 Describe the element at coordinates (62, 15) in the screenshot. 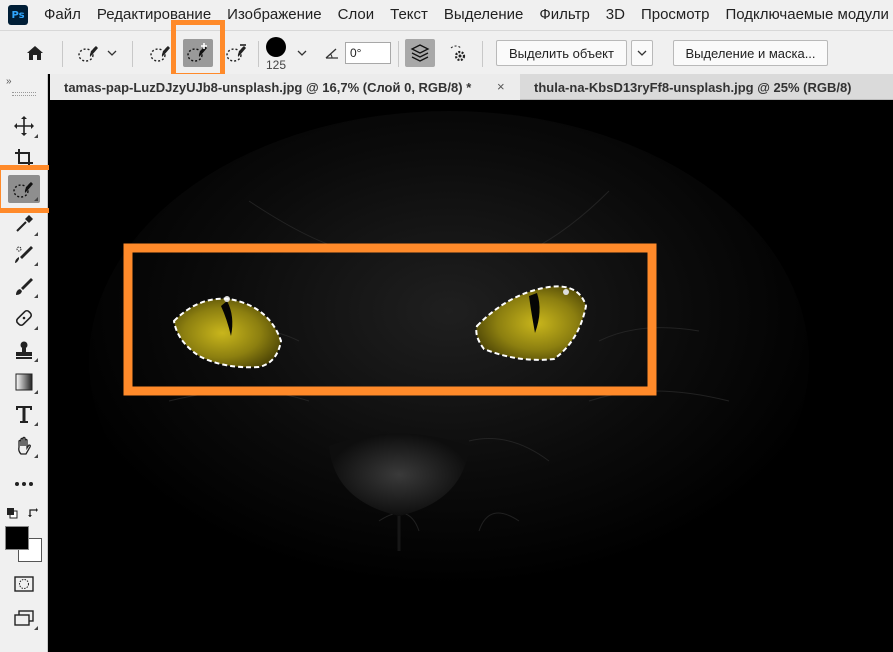

I see `menu-file: Файл` at that location.